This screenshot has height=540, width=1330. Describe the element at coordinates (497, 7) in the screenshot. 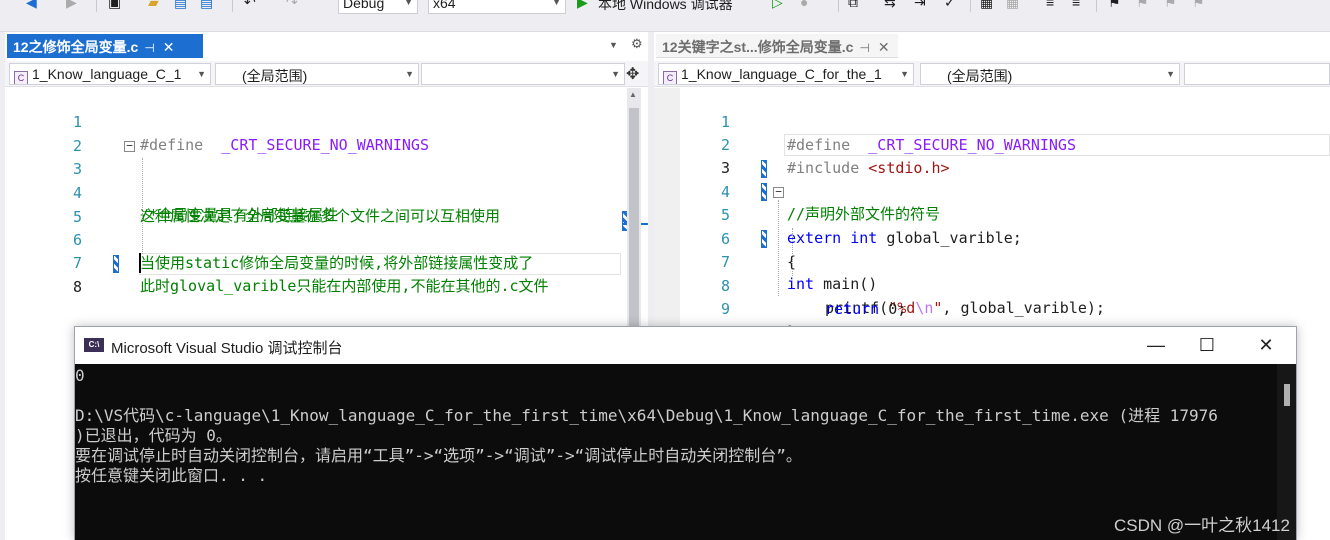

I see `platform-combo: x64 ▼` at that location.